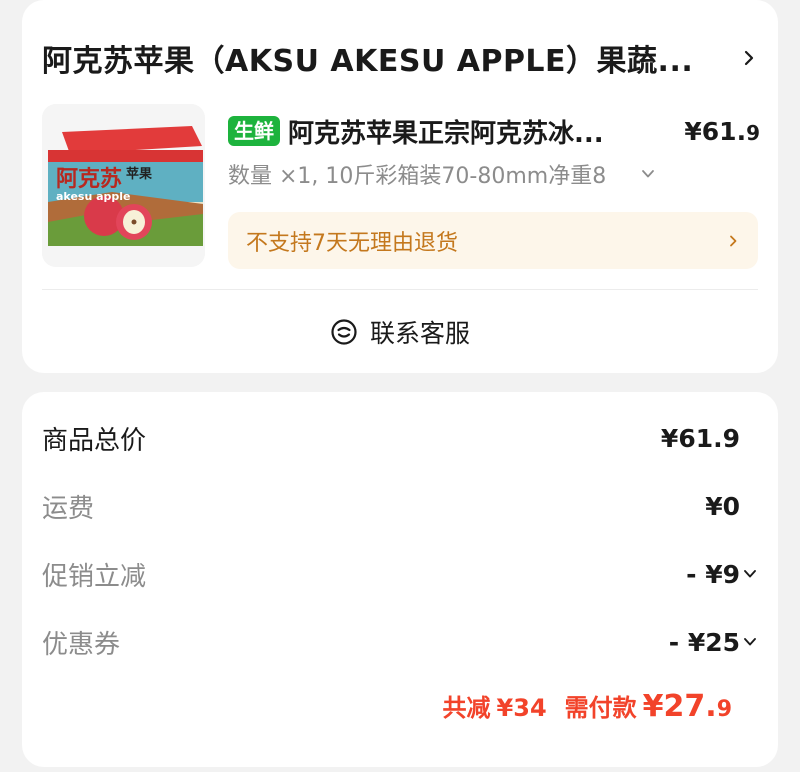 The image size is (800, 772). What do you see at coordinates (713, 574) in the screenshot?
I see `promotion-value: - ¥9` at bounding box center [713, 574].